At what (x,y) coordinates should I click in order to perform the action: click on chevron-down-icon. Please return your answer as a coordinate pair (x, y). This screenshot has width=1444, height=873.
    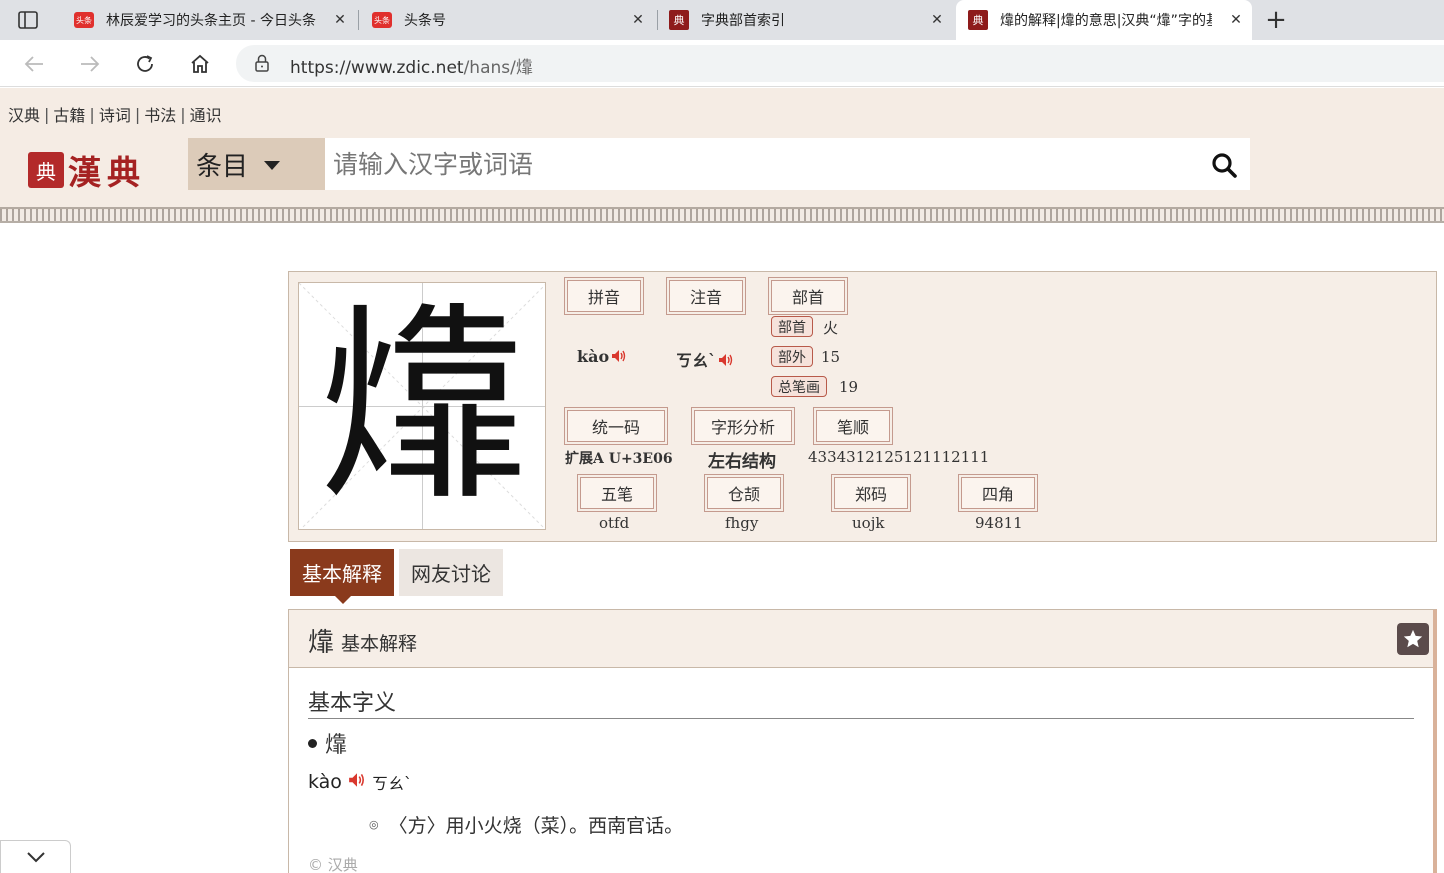
    Looking at the image, I should click on (35, 857).